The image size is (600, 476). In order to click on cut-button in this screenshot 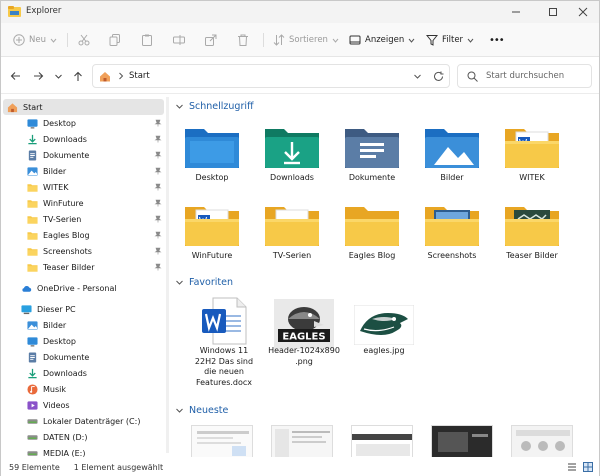, I will do `click(84, 40)`.